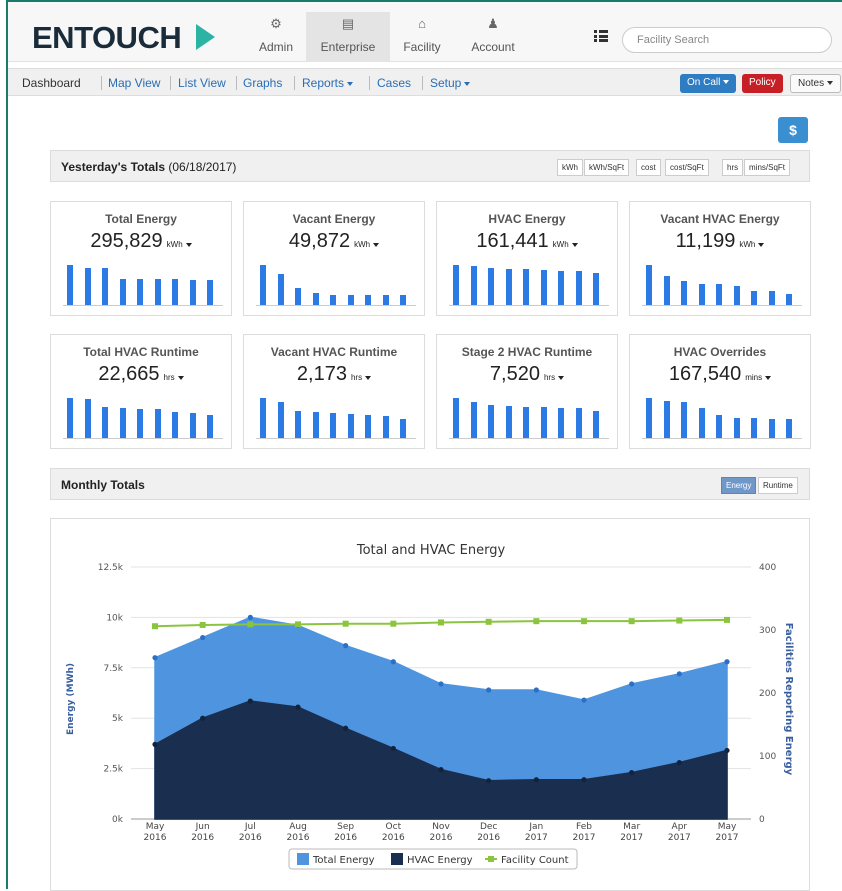 The width and height of the screenshot is (842, 891). I want to click on unit-dropdown: mins, so click(758, 377).